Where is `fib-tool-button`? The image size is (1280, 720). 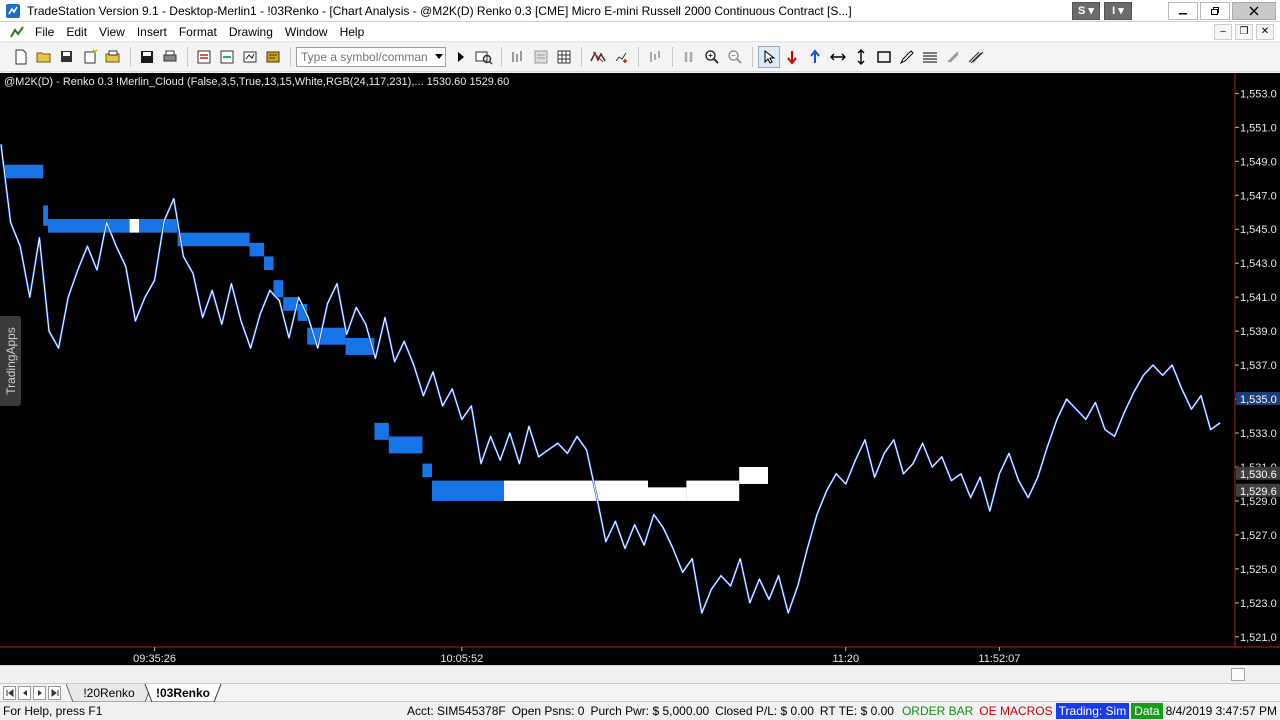
fib-tool-button is located at coordinates (953, 57).